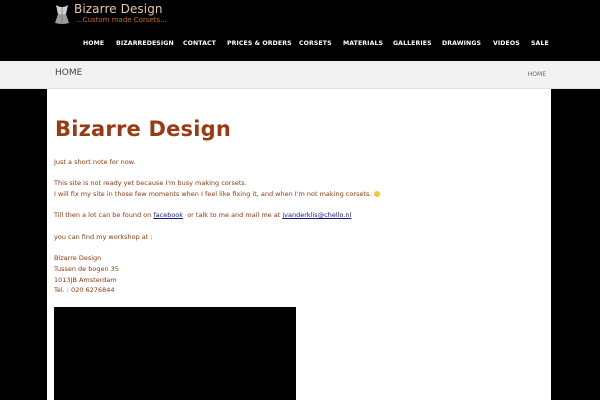  What do you see at coordinates (118, 9) in the screenshot?
I see `site-title: Bizarre Design` at bounding box center [118, 9].